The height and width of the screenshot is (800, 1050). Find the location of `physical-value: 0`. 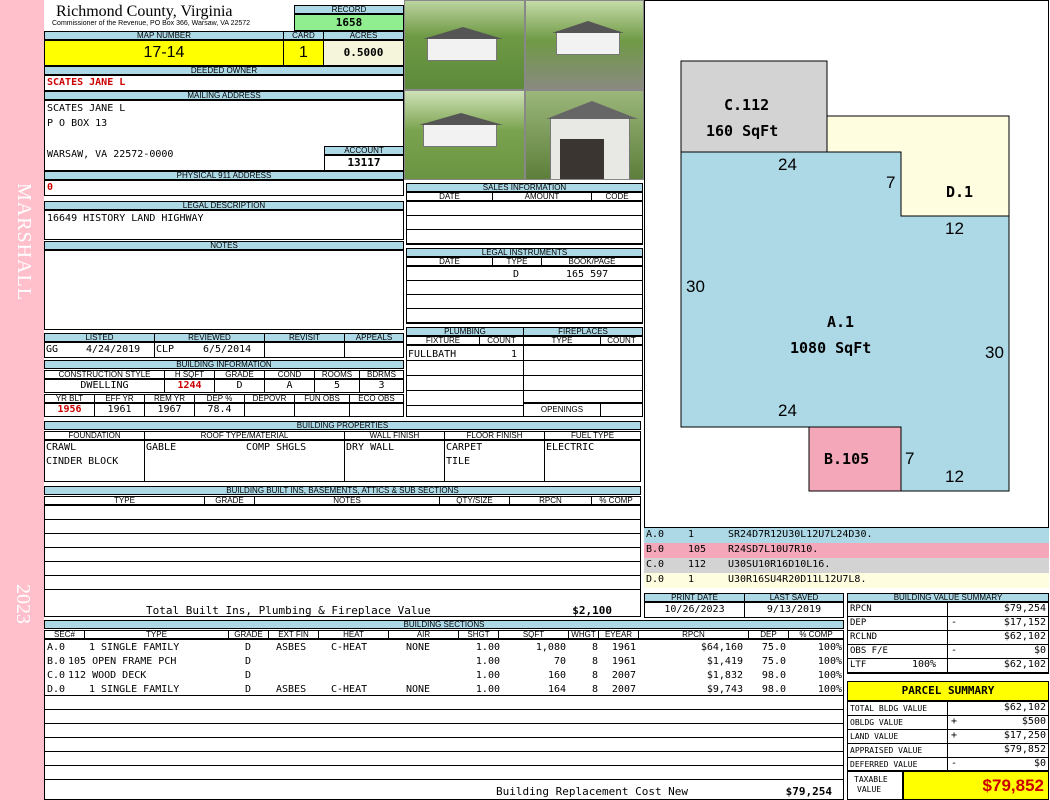

physical-value: 0 is located at coordinates (224, 188).